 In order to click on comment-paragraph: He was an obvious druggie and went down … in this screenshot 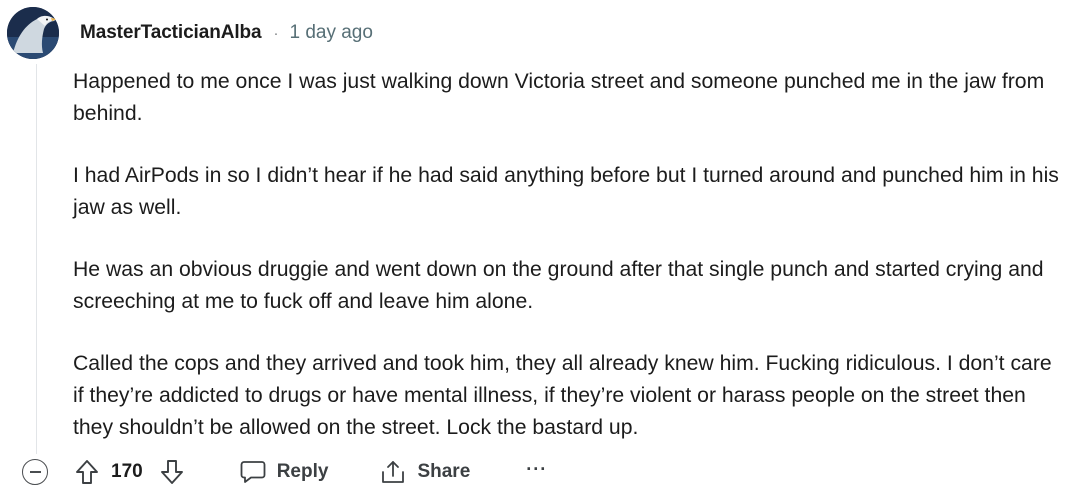, I will do `click(558, 285)`.